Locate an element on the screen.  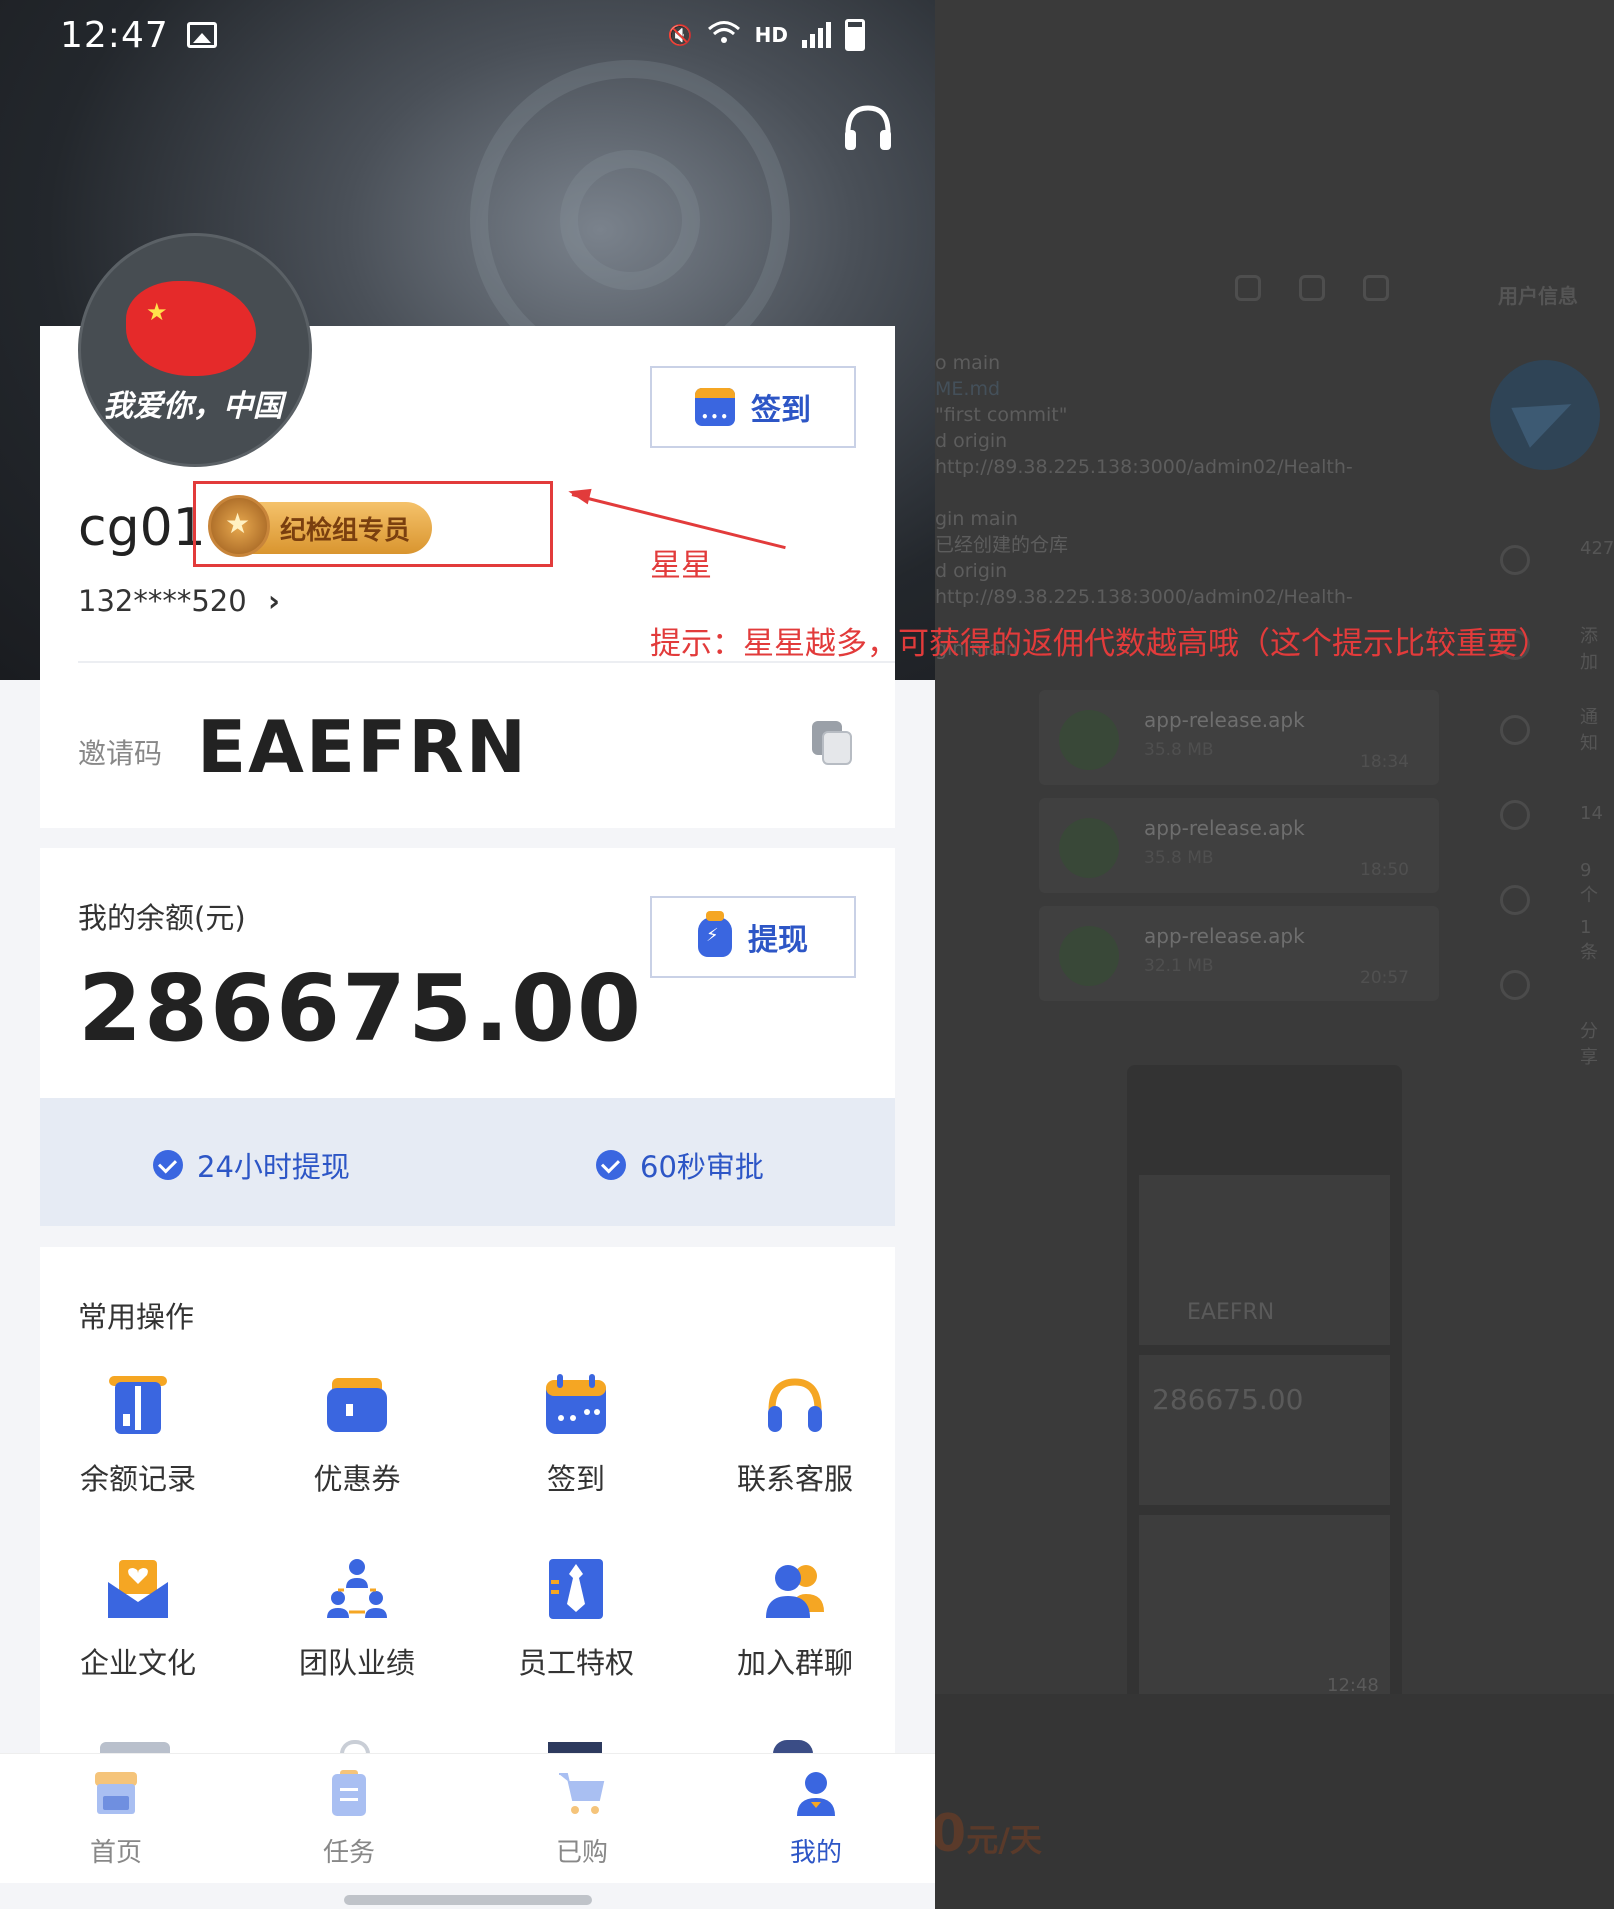
tab-home: 首页 is located at coordinates (116, 1818).